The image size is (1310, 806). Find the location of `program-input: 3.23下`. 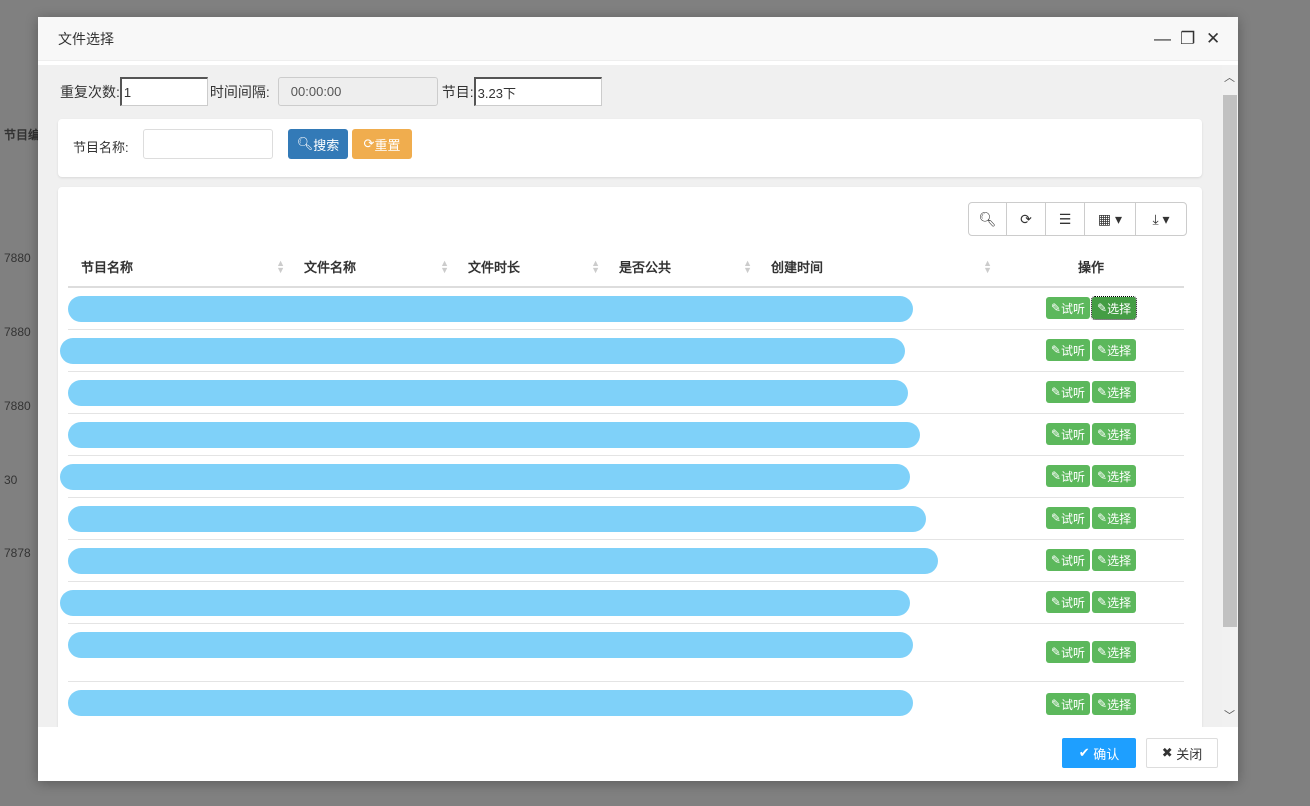

program-input: 3.23下 is located at coordinates (537, 91).